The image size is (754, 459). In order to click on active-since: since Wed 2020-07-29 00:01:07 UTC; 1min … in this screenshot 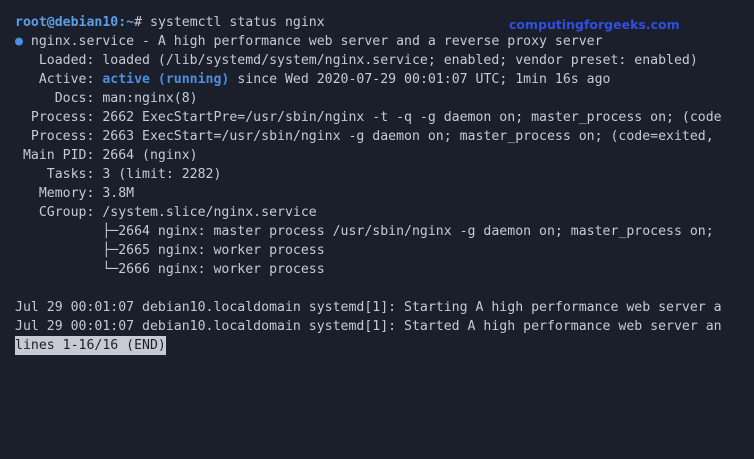, I will do `click(420, 79)`.